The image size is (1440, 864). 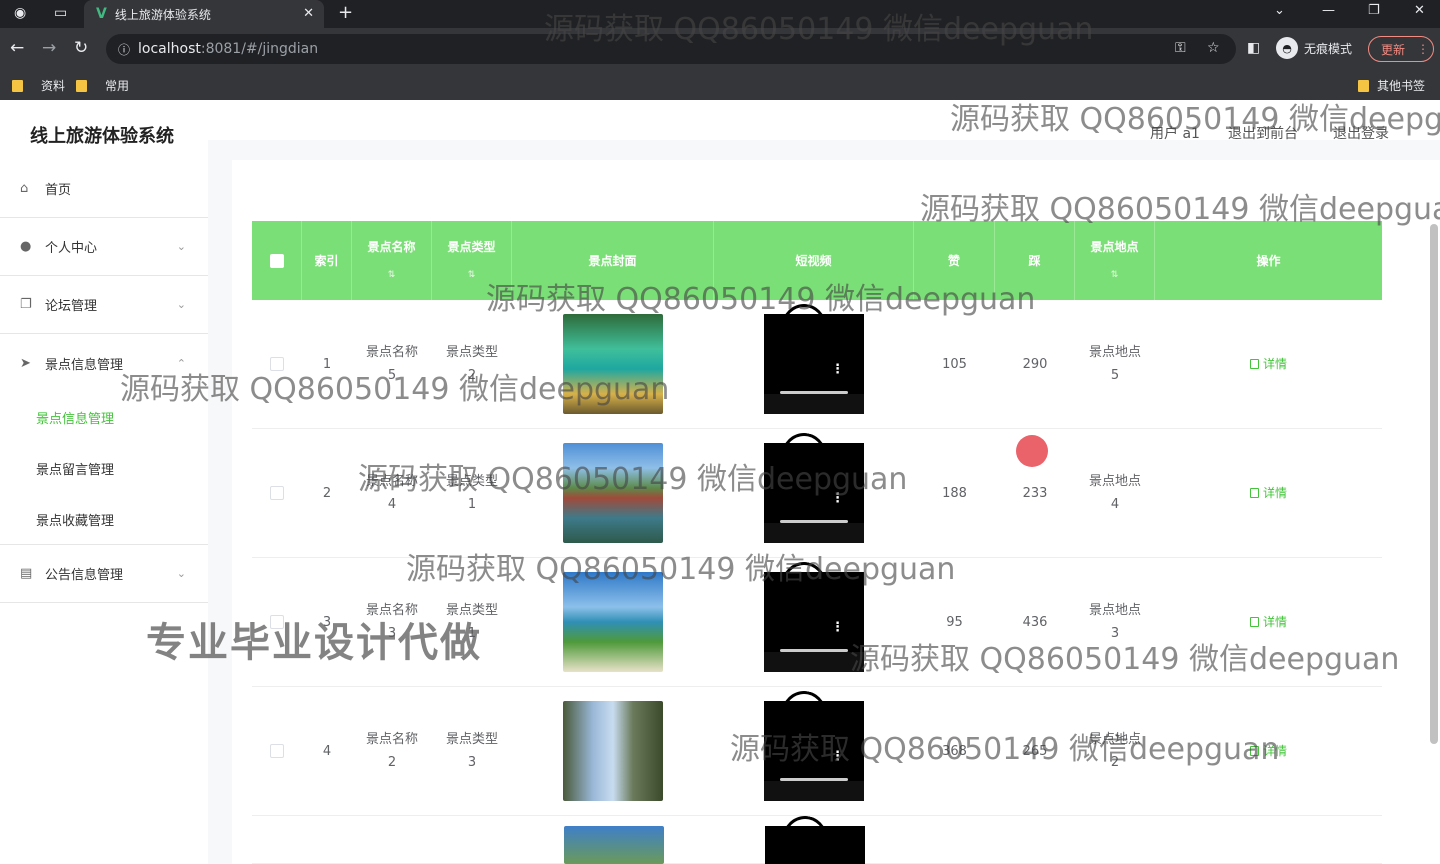 What do you see at coordinates (58, 190) in the screenshot?
I see `sidebar-item-label: 首页` at bounding box center [58, 190].